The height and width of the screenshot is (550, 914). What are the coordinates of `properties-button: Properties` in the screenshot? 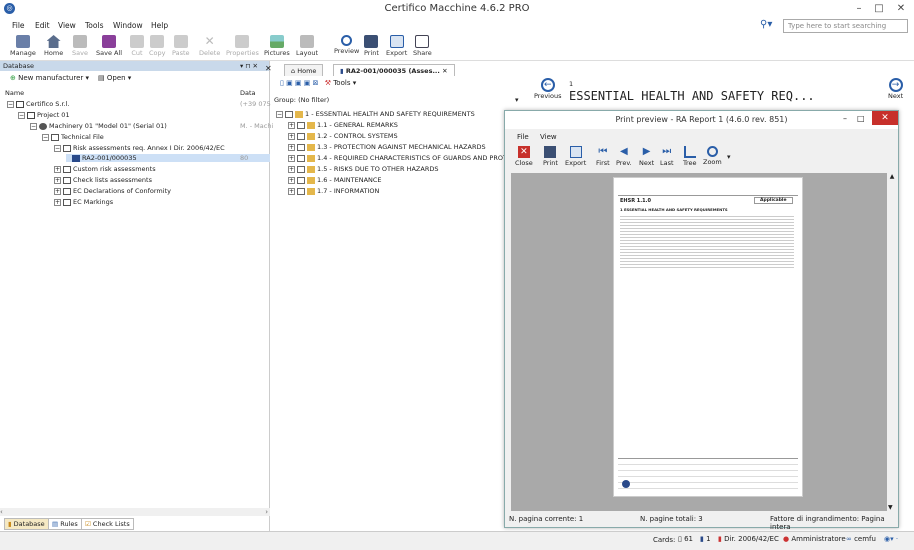 It's located at (242, 46).